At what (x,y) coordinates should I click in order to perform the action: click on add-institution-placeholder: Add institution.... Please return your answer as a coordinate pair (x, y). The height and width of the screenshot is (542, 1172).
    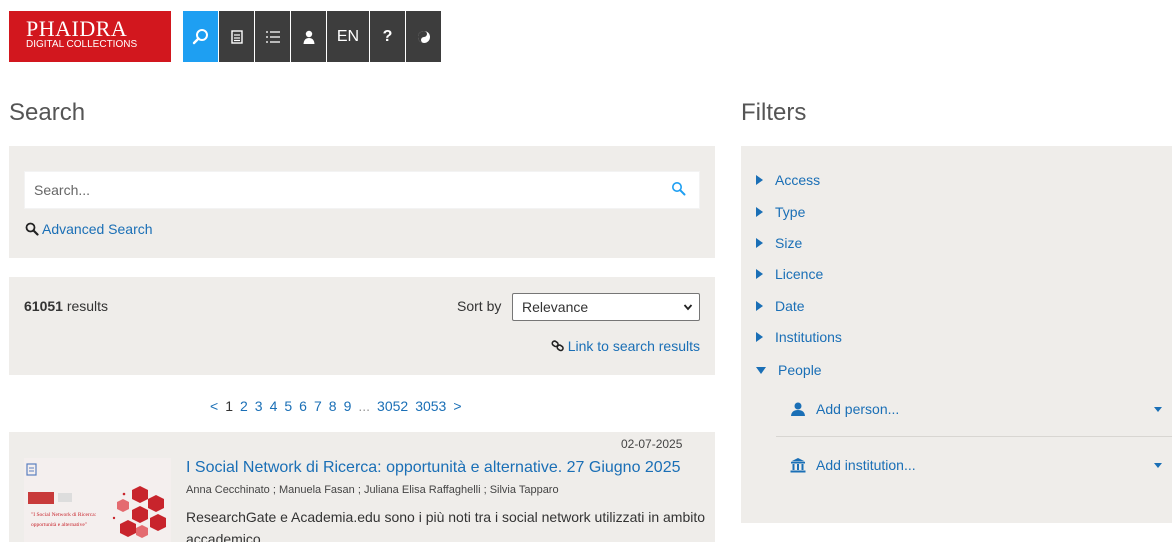
    Looking at the image, I should click on (866, 465).